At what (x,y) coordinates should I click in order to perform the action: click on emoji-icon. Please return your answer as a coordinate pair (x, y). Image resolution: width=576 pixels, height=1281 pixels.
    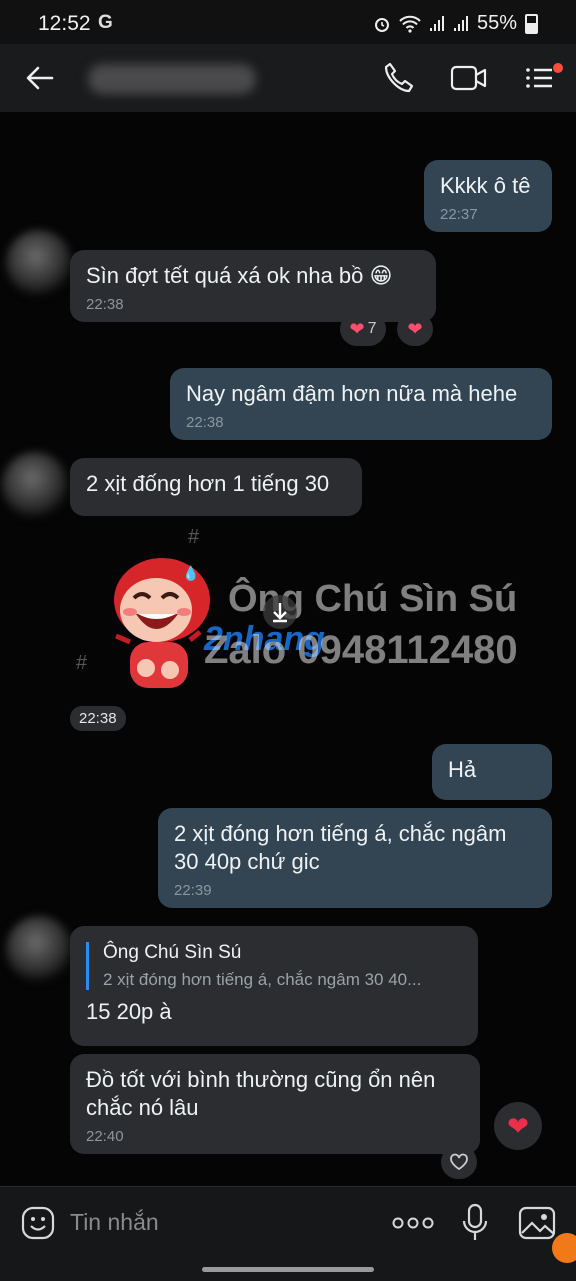
    Looking at the image, I should click on (38, 1223).